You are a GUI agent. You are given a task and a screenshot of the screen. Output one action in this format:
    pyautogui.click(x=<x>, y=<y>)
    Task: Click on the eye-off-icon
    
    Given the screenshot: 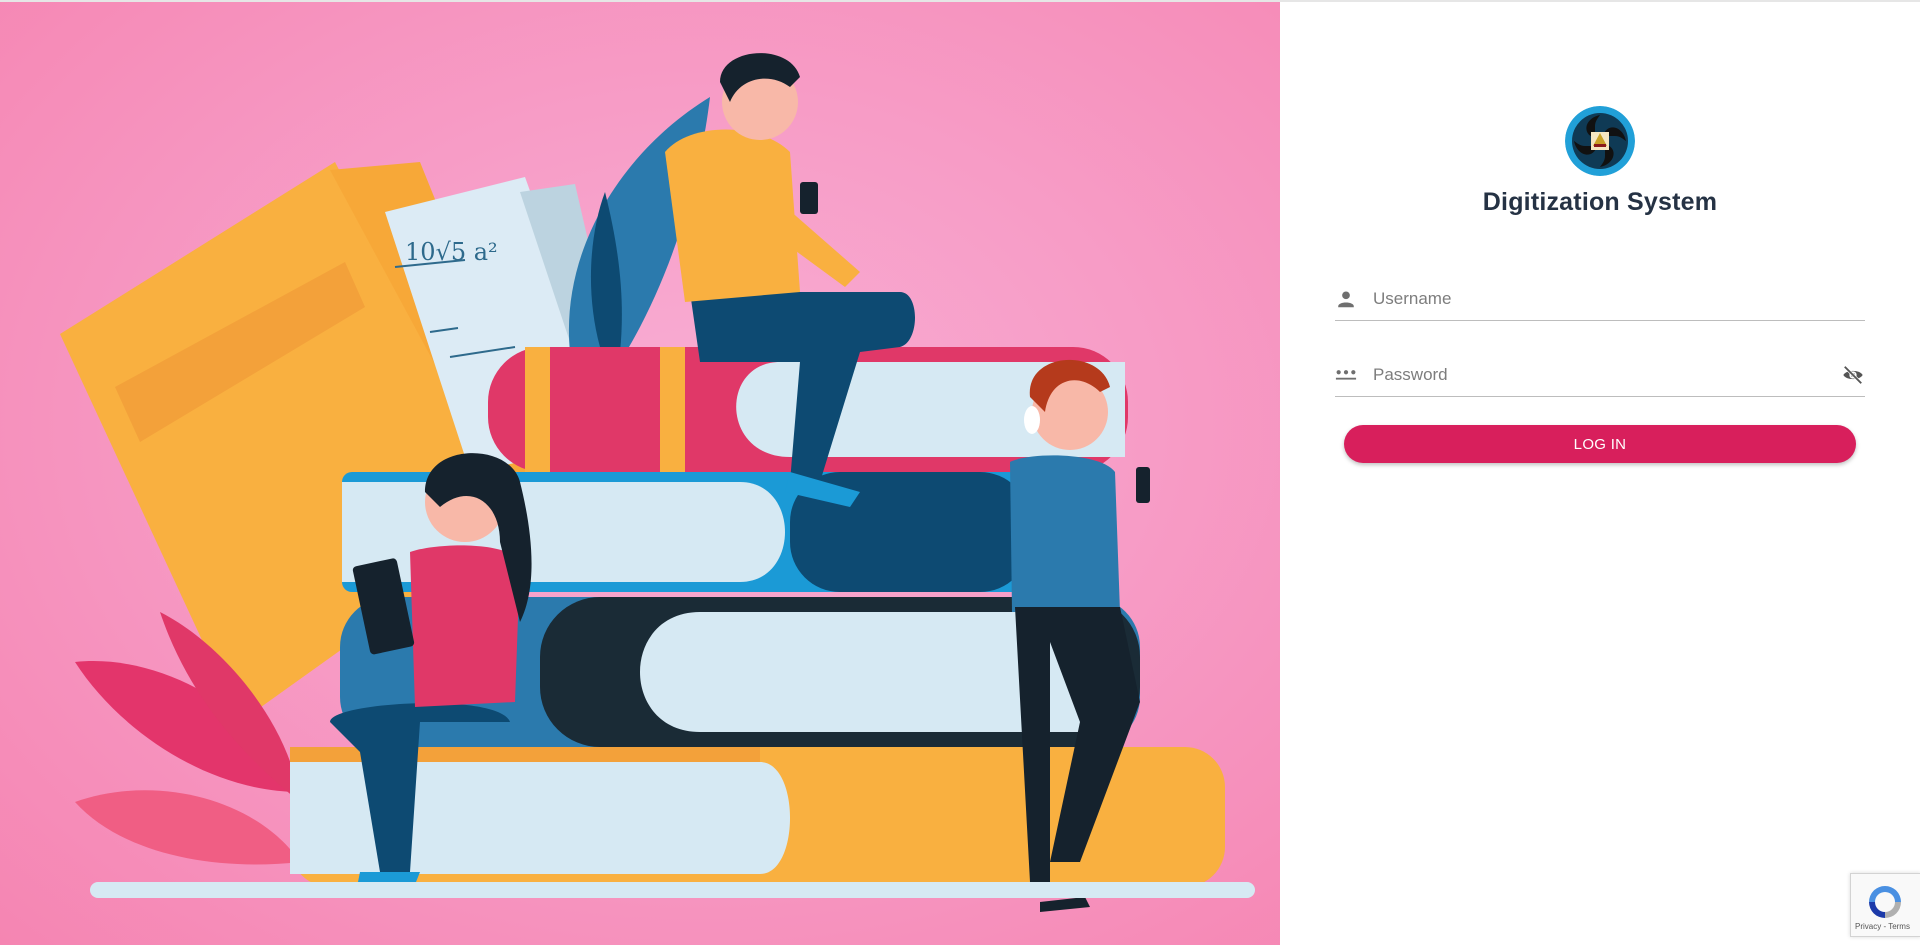 What is the action you would take?
    pyautogui.click(x=1853, y=375)
    